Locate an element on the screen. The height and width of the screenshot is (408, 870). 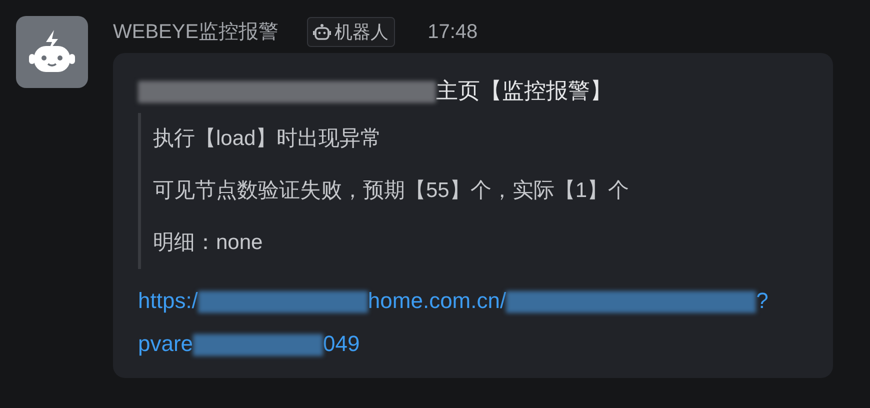
message-time: 17:48 is located at coordinates (453, 32).